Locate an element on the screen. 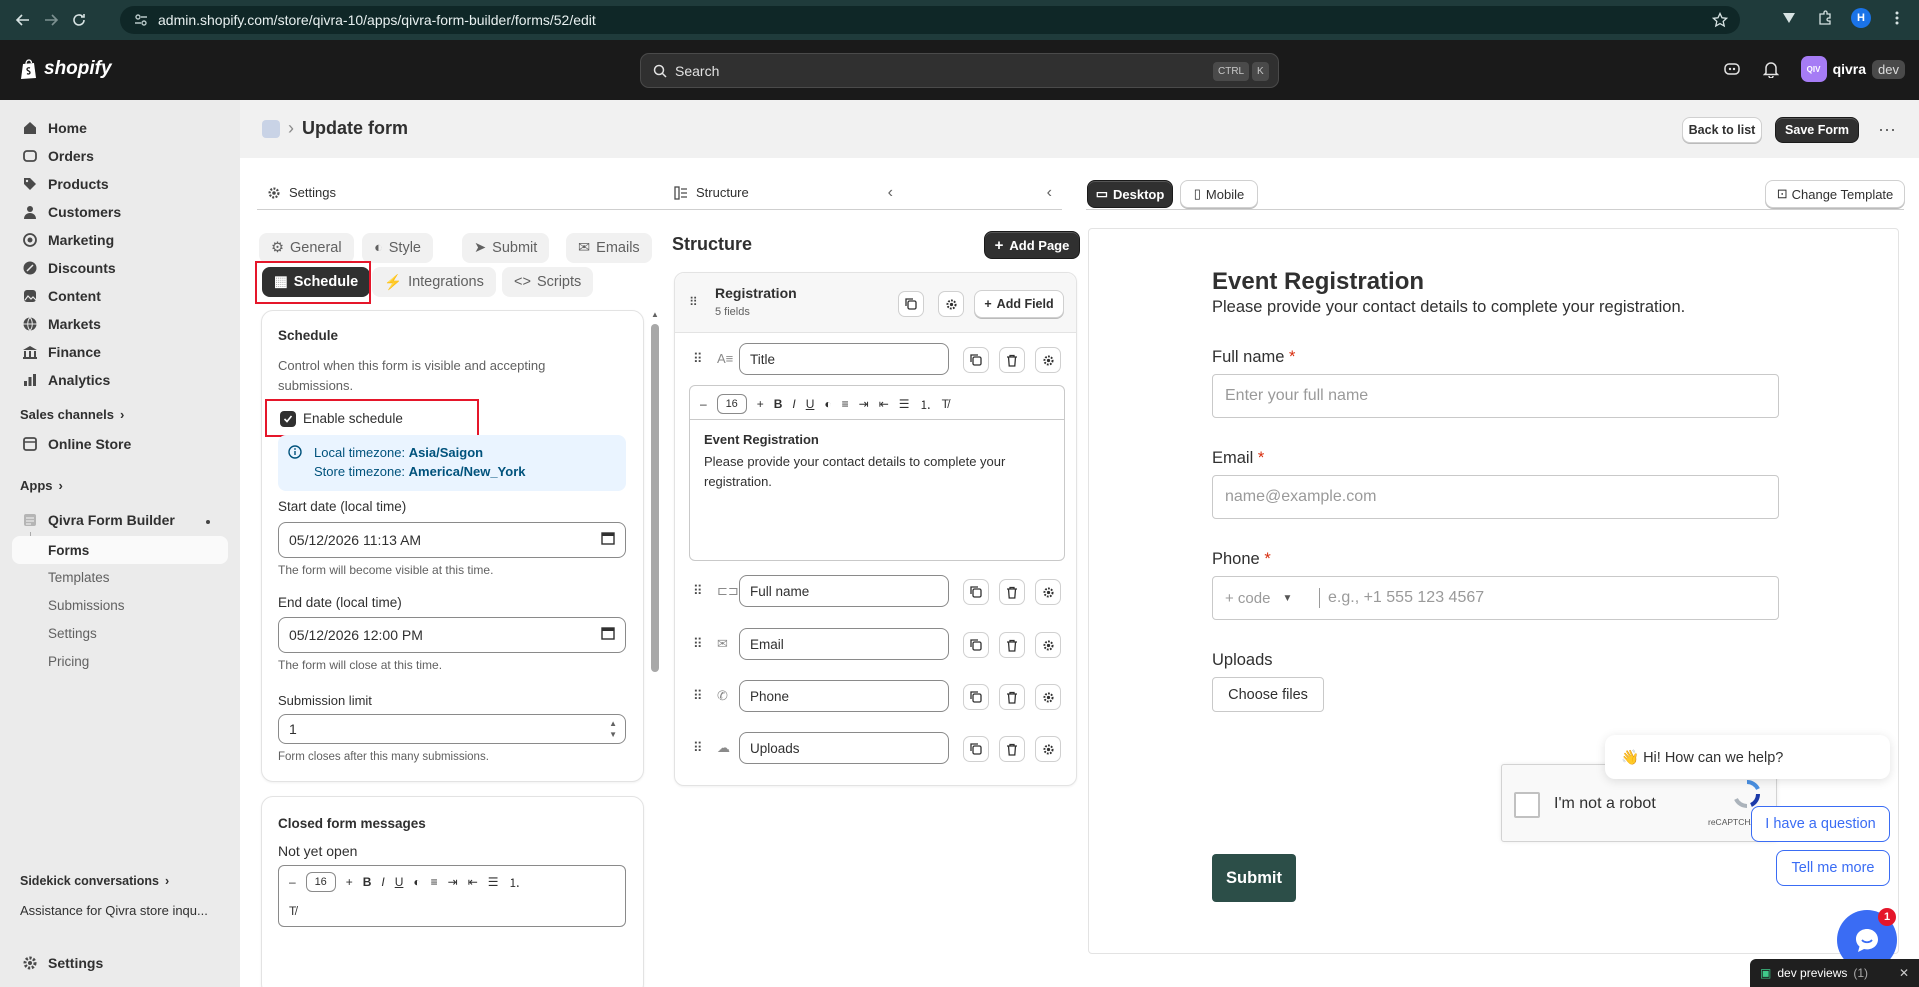 This screenshot has height=987, width=1919. phone-number-input: e.g., +1 555 123 4567 is located at coordinates (1402, 598).